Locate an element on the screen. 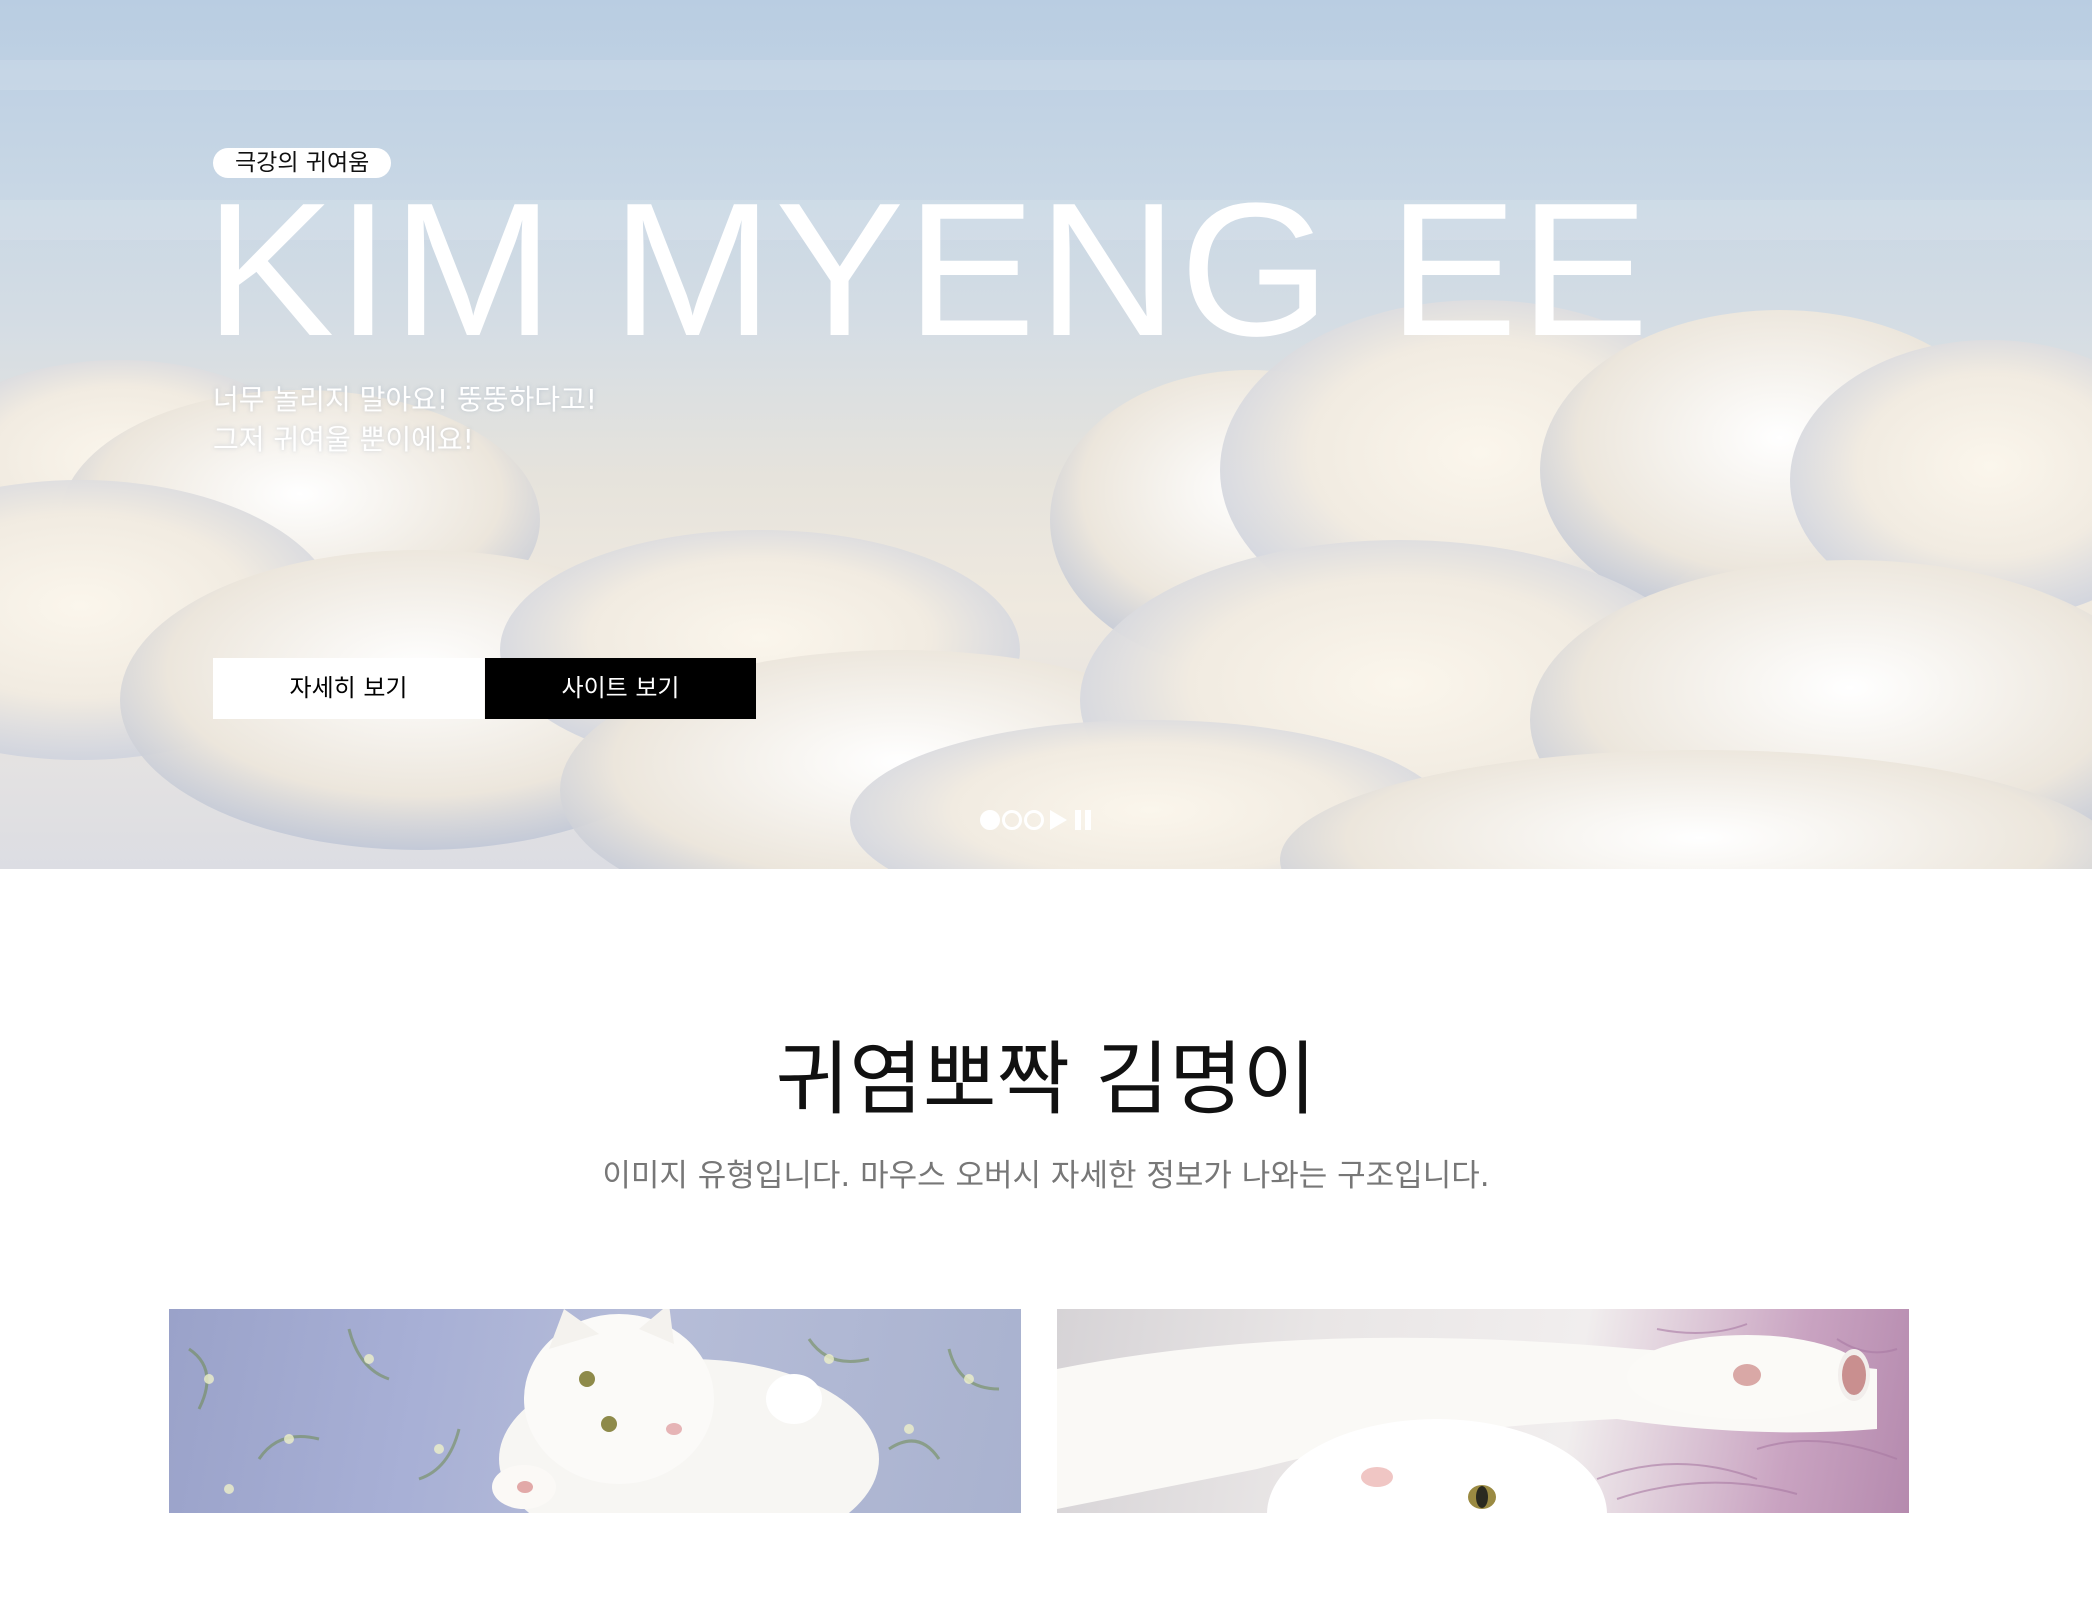 This screenshot has width=2092, height=1602. section-description: 이미지 유형입니다. 마우스 오버시 자세한 정보가 나와는 구조입니다. is located at coordinates (1046, 1176).